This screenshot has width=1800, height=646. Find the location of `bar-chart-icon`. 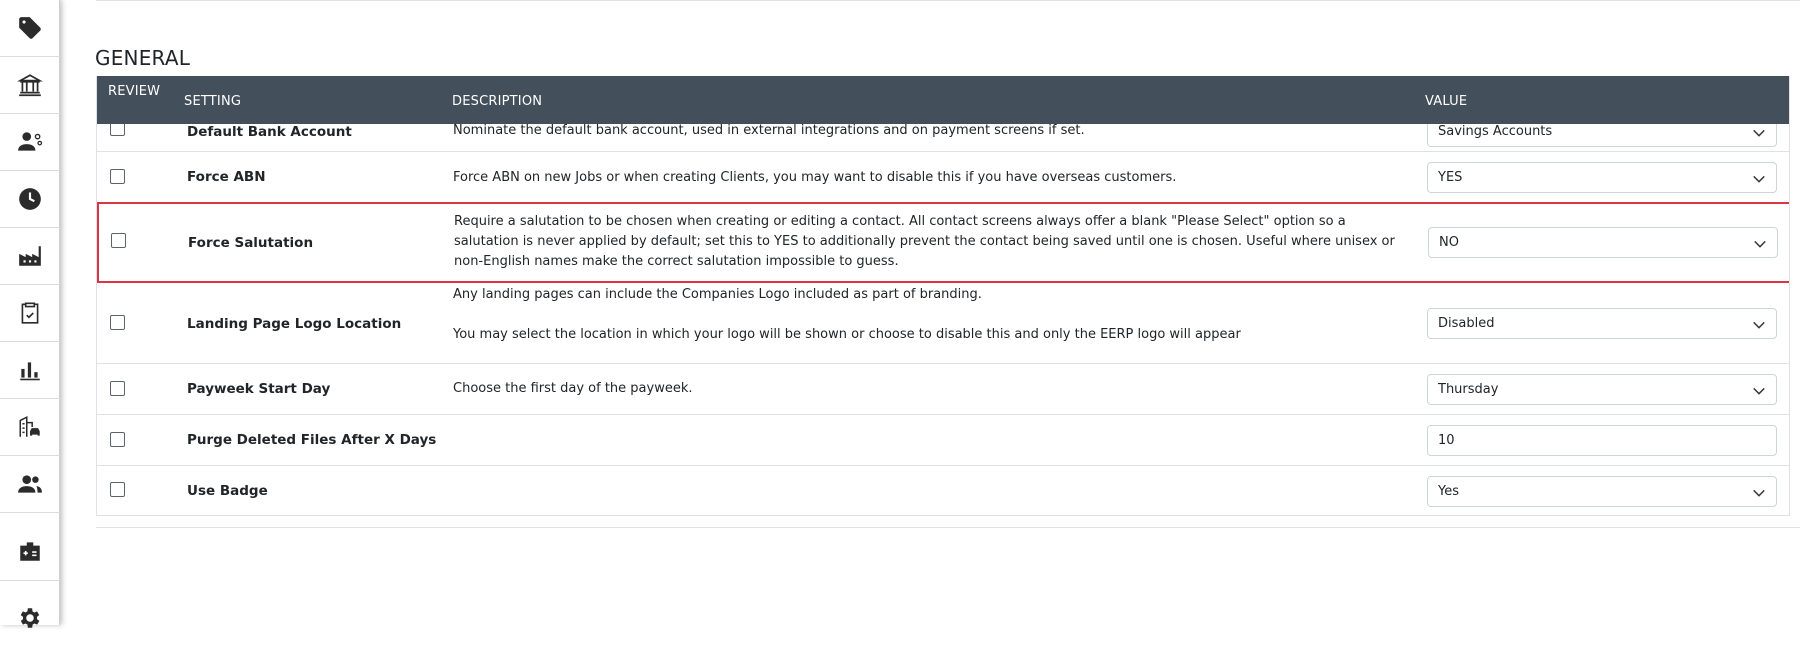

bar-chart-icon is located at coordinates (30, 371).